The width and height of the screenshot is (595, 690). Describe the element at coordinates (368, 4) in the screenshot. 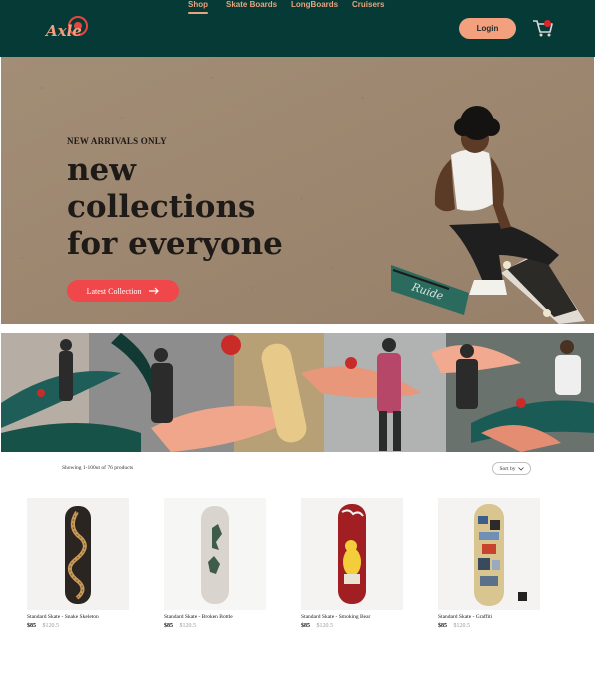

I see `nav-item-cruisers: Cruisers` at that location.